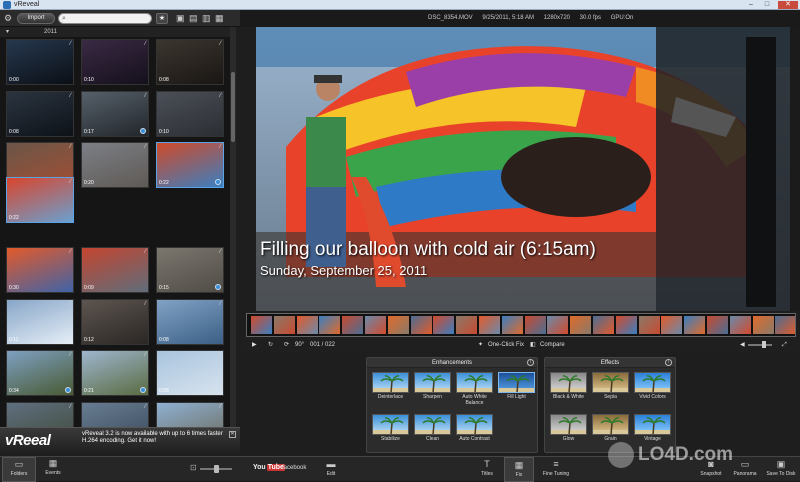  What do you see at coordinates (742, 345) in the screenshot?
I see `volume-icon: ◀` at bounding box center [742, 345].